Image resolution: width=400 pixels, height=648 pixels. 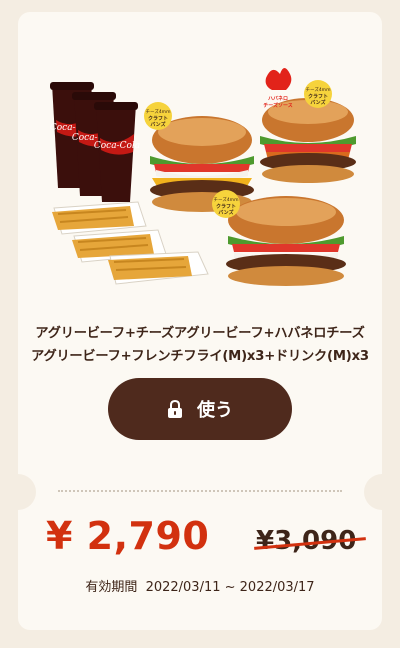 What do you see at coordinates (373, 492) in the screenshot?
I see `ticket-notch-right` at bounding box center [373, 492].